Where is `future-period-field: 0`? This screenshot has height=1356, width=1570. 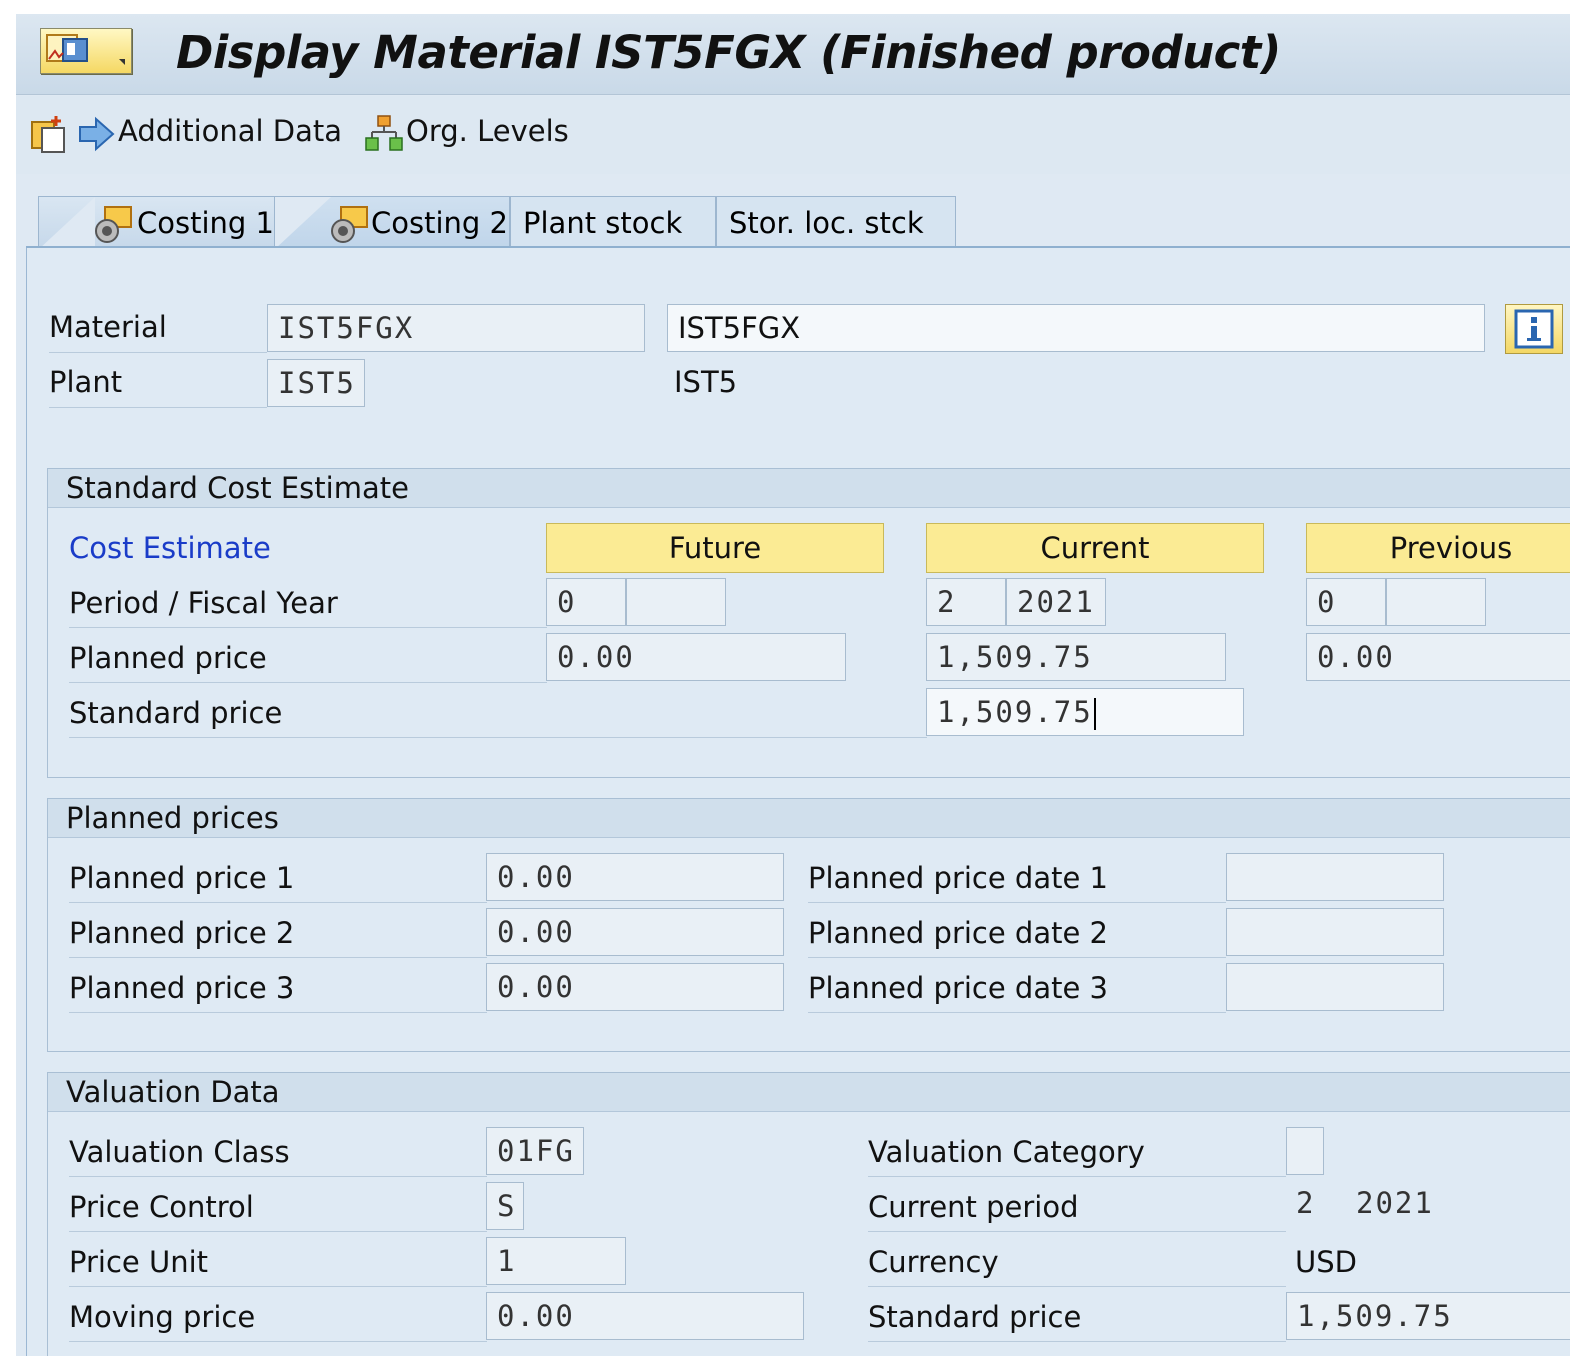 future-period-field: 0 is located at coordinates (586, 602).